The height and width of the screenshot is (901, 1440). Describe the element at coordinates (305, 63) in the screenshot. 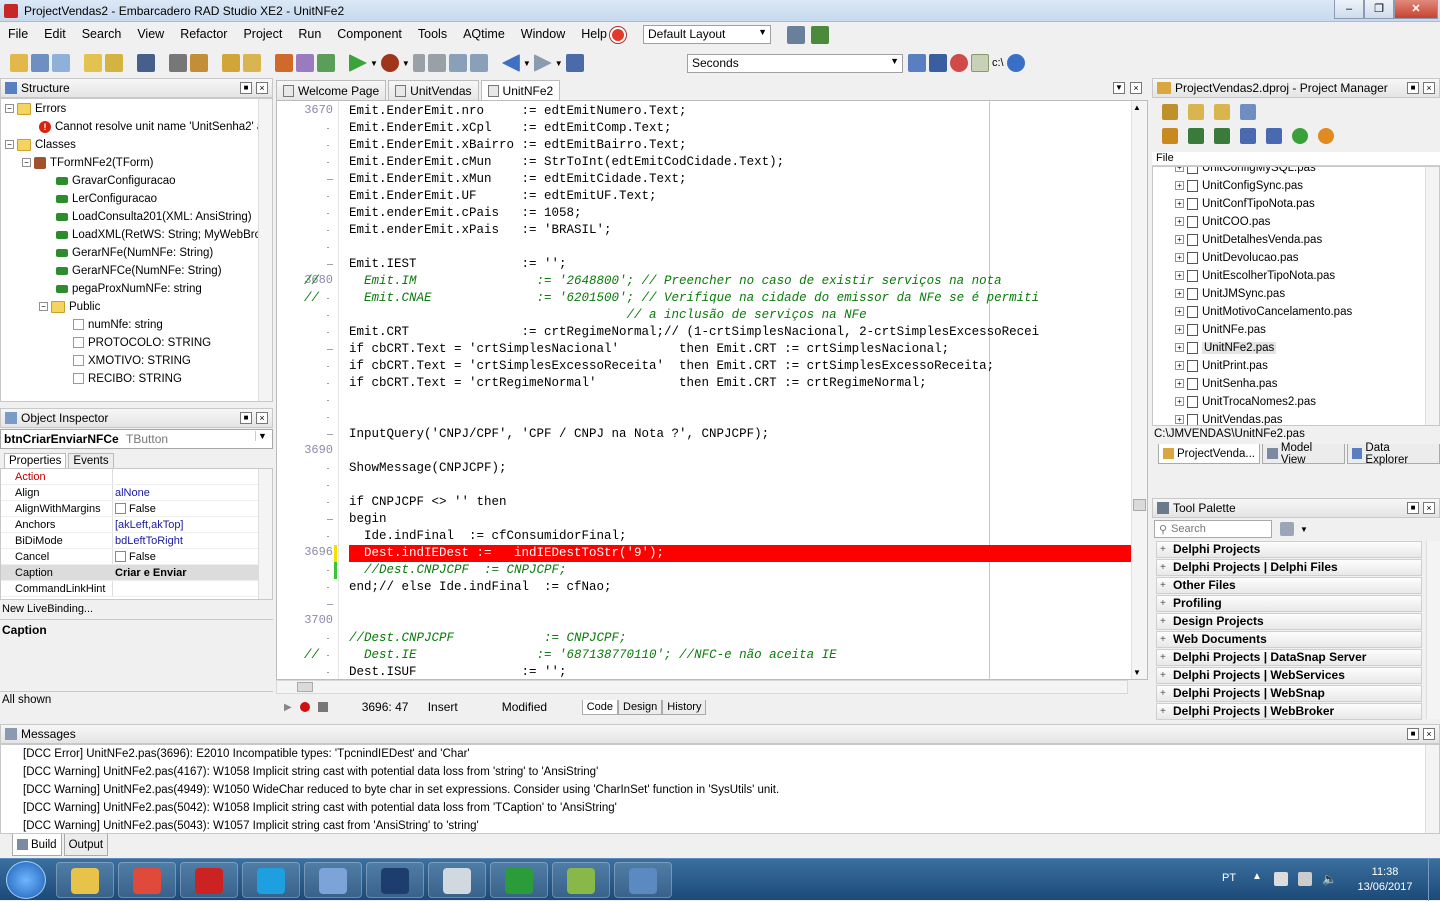

I see `view-form-icon` at that location.